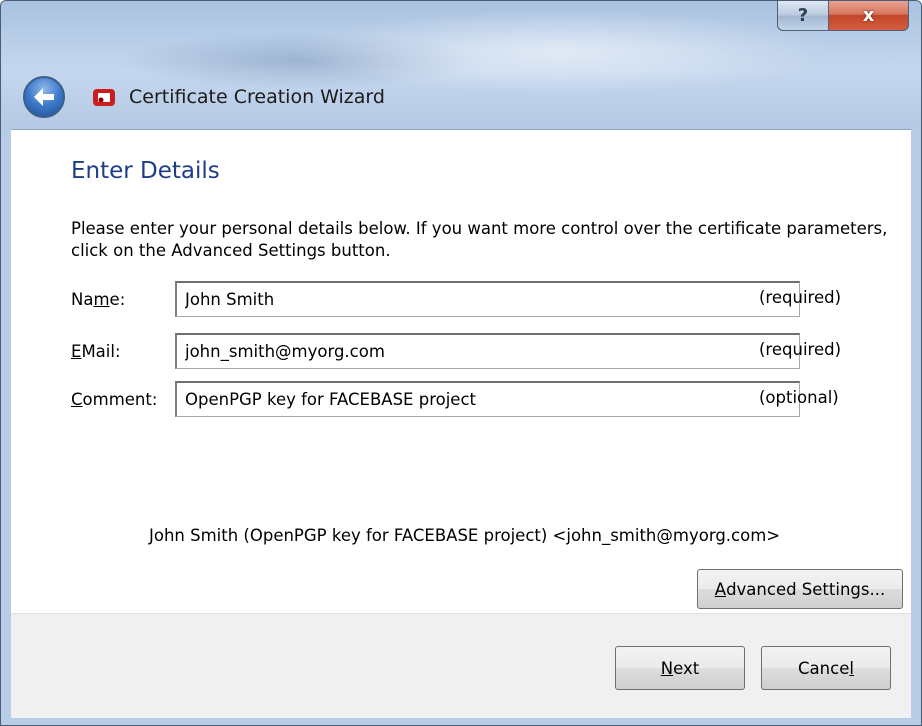  What do you see at coordinates (851, 668) in the screenshot?
I see `cancel-mnemonic: l` at bounding box center [851, 668].